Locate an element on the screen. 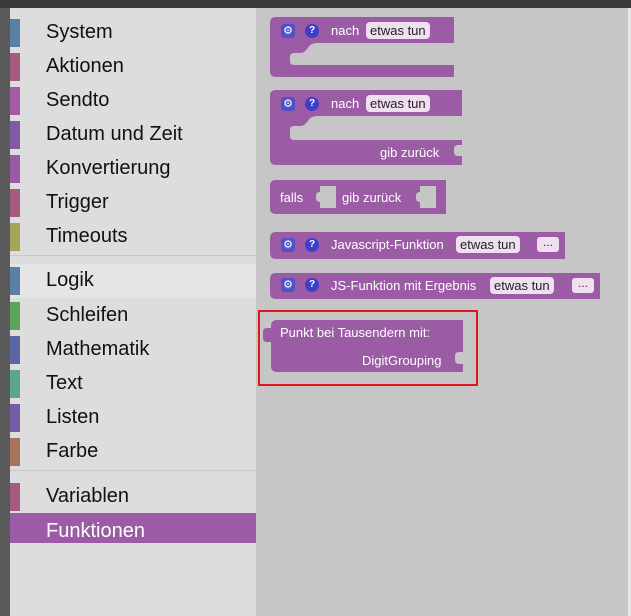 This screenshot has height=616, width=631. block-label: falls is located at coordinates (292, 197).